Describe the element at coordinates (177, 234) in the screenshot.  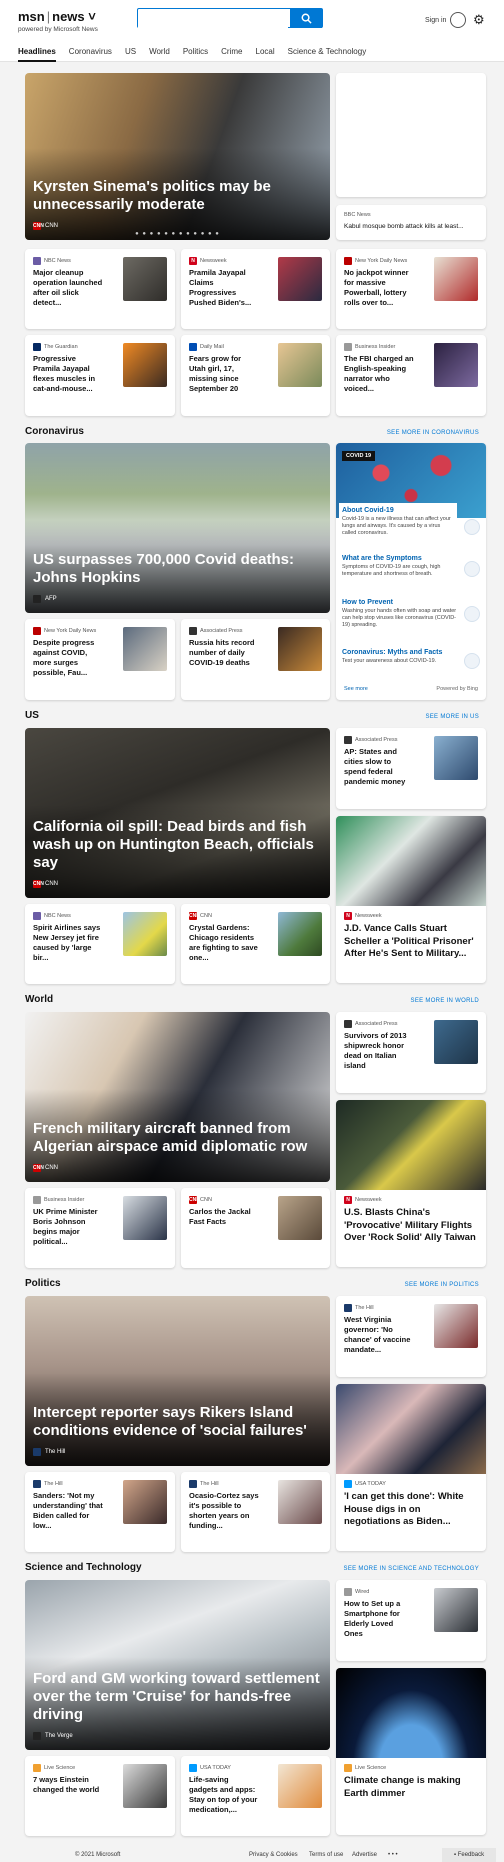
I see `carousel-dots: ● ● ● ● ● ● ● ● ● ● ● ●` at that location.